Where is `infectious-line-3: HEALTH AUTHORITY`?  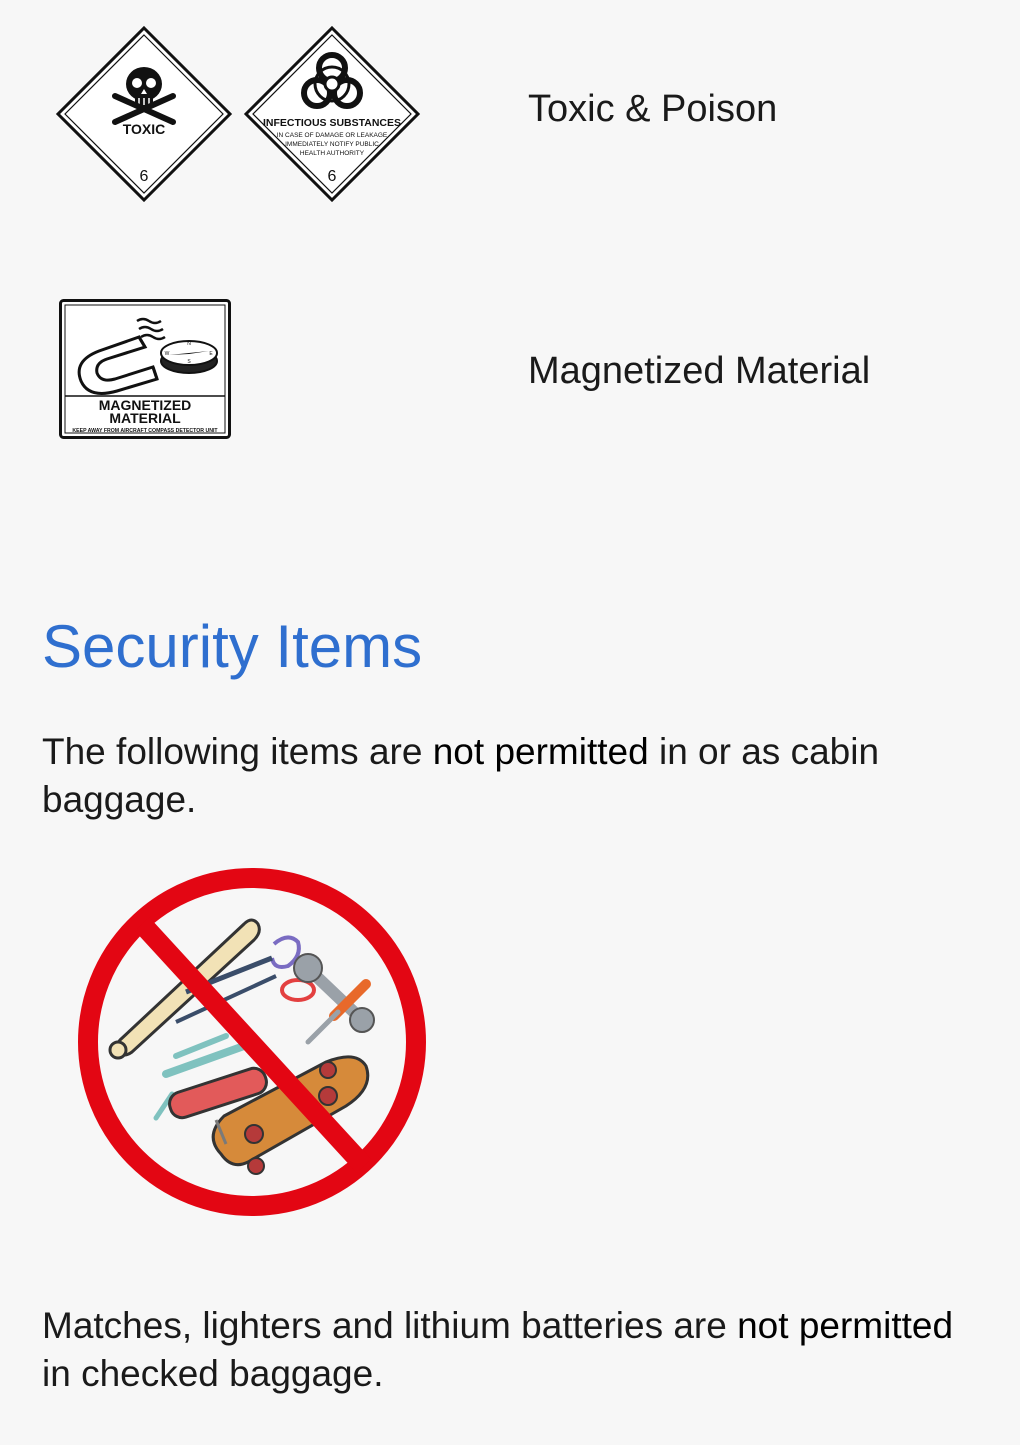
infectious-line-3: HEALTH AUTHORITY is located at coordinates (332, 153).